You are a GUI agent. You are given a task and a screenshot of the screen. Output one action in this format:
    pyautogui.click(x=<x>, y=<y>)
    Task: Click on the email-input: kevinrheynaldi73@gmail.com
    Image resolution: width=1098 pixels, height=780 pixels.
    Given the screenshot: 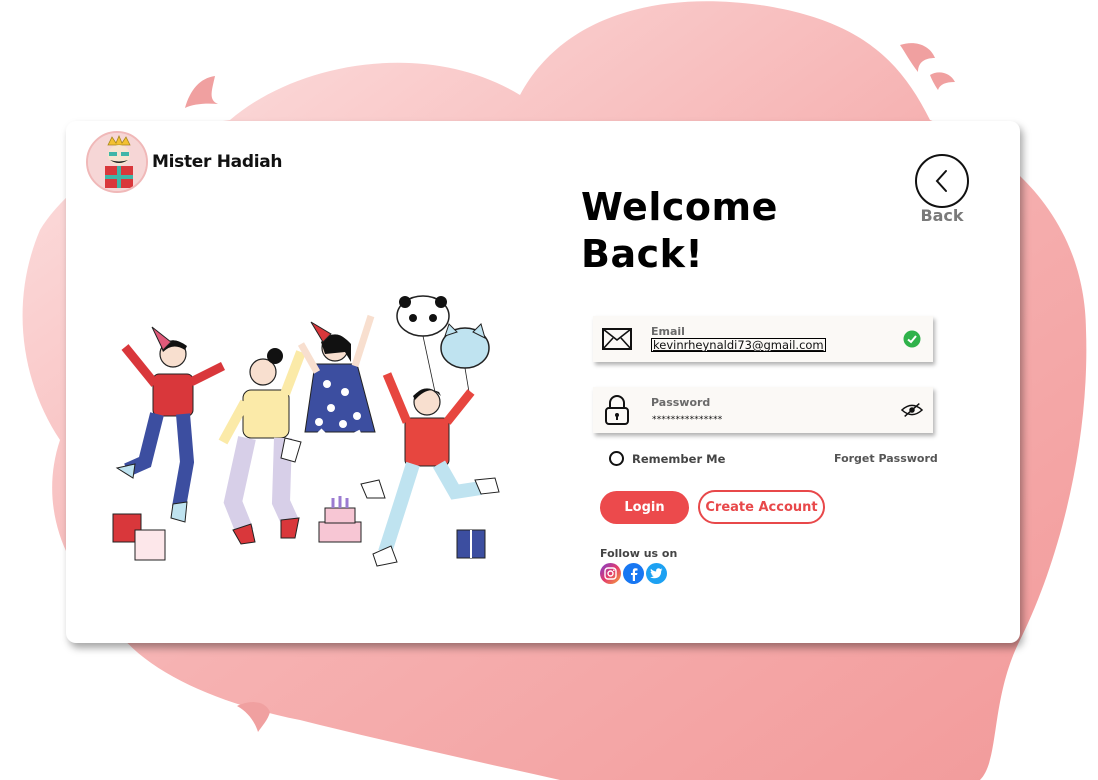 What is the action you would take?
    pyautogui.click(x=738, y=345)
    